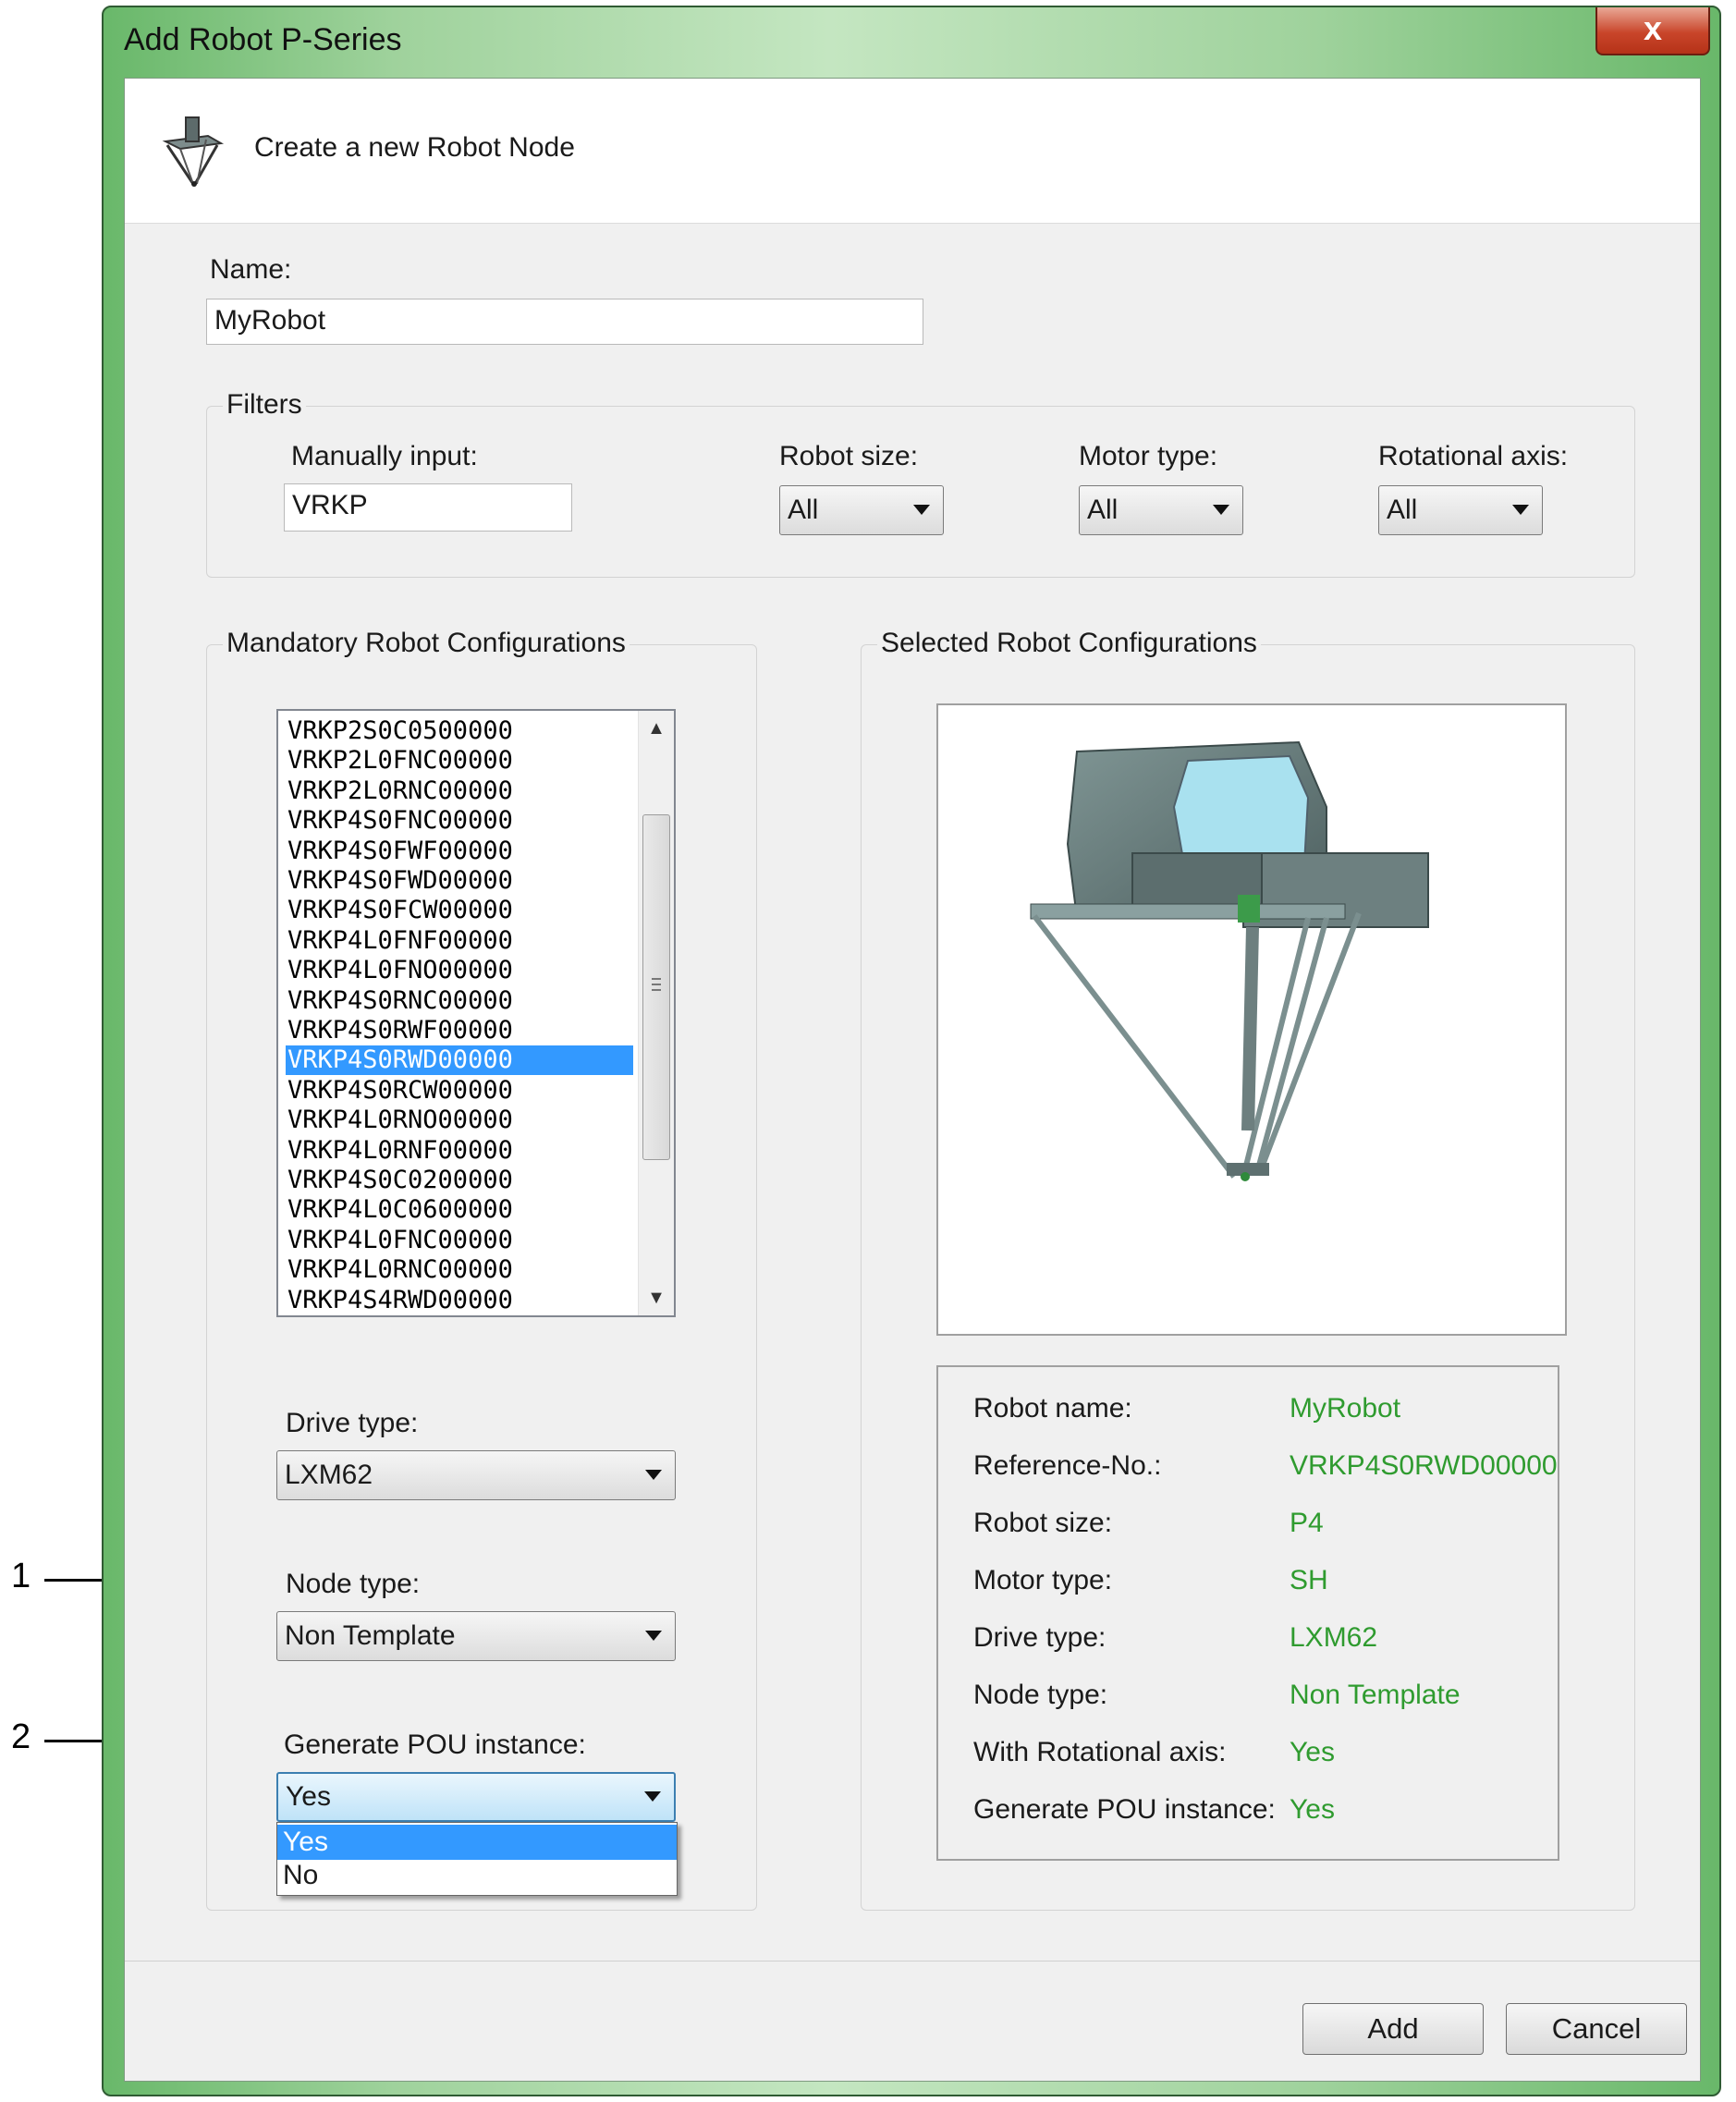  I want to click on robot-size-select: All, so click(861, 510).